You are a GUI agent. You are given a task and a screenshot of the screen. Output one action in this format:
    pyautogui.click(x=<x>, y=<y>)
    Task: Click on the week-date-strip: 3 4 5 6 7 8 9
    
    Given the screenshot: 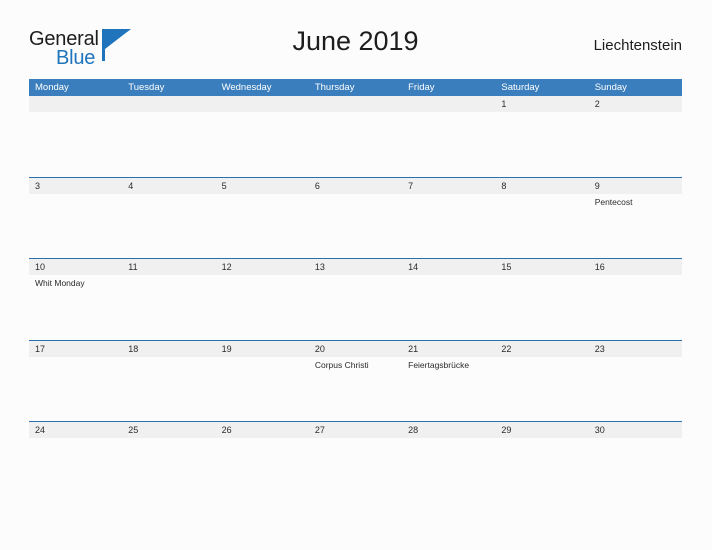 What is the action you would take?
    pyautogui.click(x=355, y=185)
    